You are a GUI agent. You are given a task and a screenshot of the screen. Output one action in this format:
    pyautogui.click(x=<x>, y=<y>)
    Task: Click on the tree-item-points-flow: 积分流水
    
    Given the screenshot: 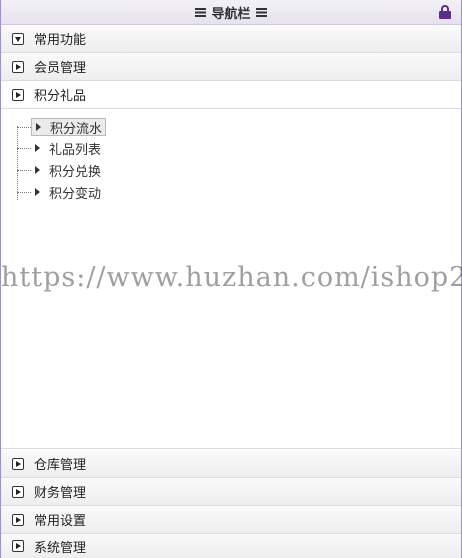 What is the action you would take?
    pyautogui.click(x=62, y=127)
    